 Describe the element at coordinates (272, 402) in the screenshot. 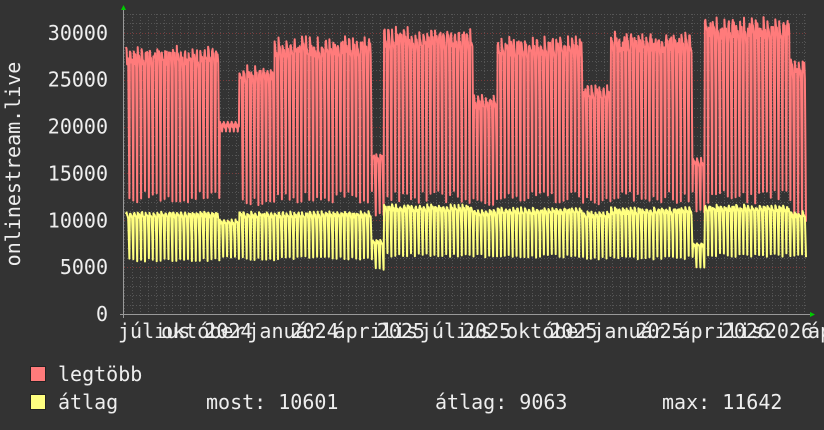

I see `stat-now: most: 10601` at that location.